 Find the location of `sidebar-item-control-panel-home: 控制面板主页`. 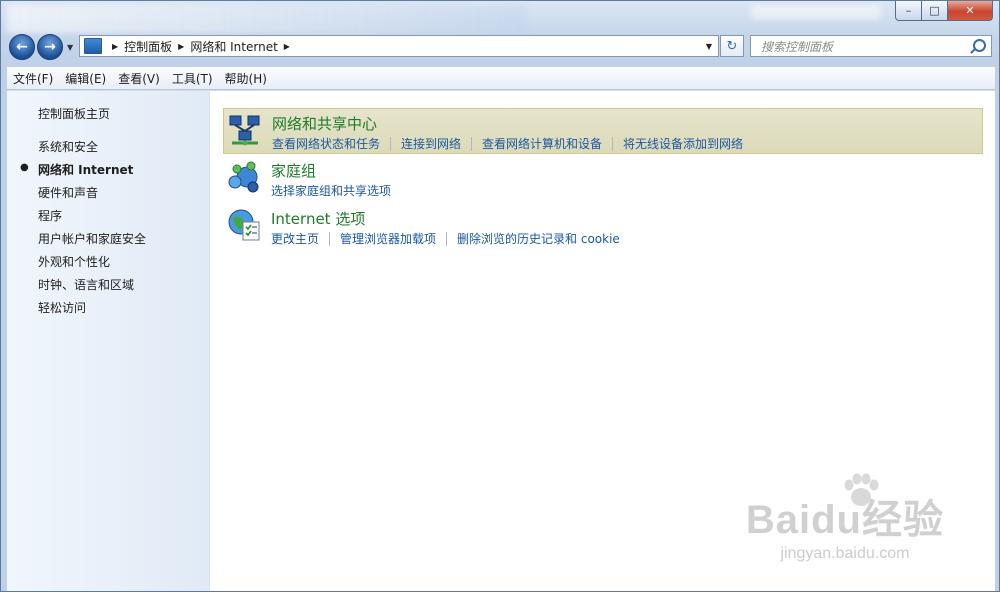

sidebar-item-control-panel-home: 控制面板主页 is located at coordinates (74, 113).